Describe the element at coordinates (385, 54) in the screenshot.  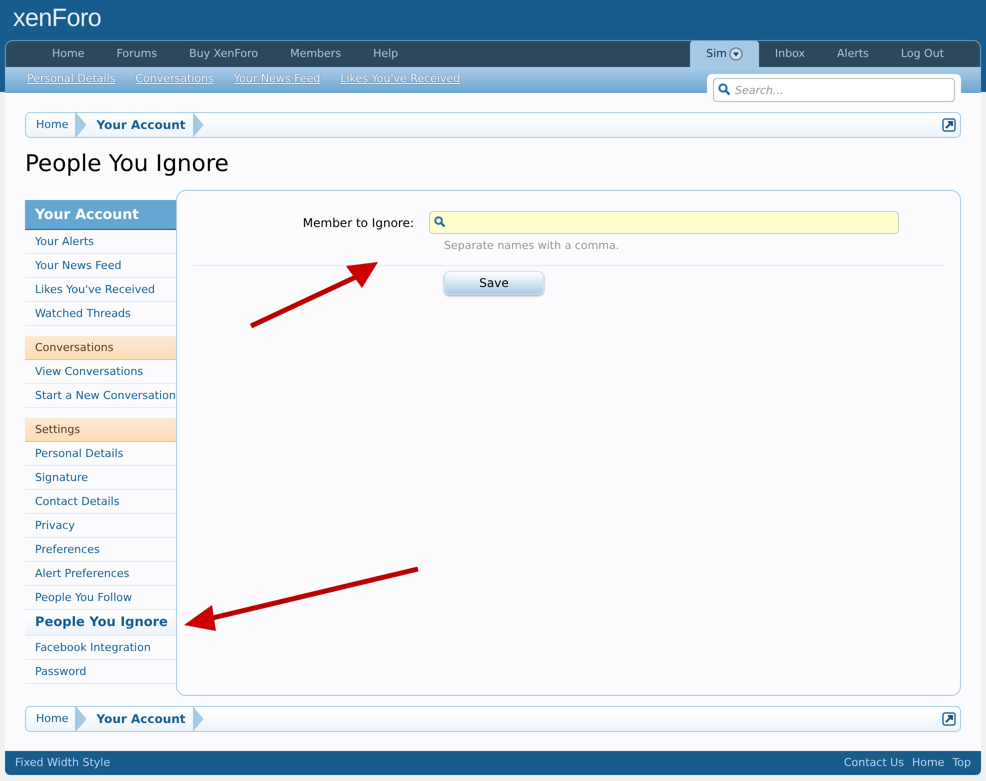
I see `nav-tab: Help` at that location.